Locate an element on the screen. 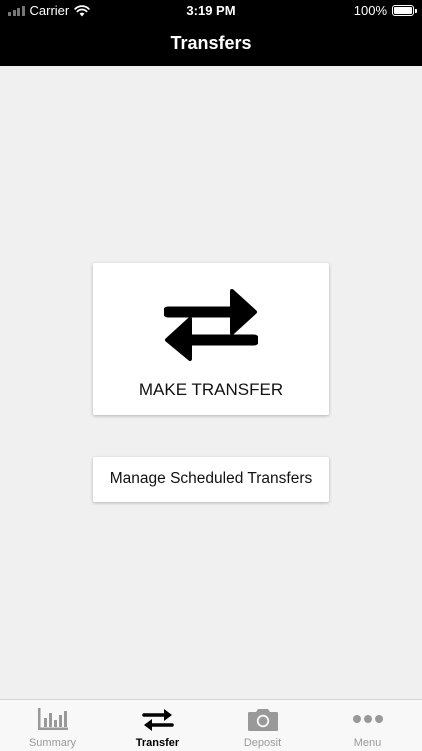 The height and width of the screenshot is (751, 422). tab-transfer: Transfer is located at coordinates (157, 725).